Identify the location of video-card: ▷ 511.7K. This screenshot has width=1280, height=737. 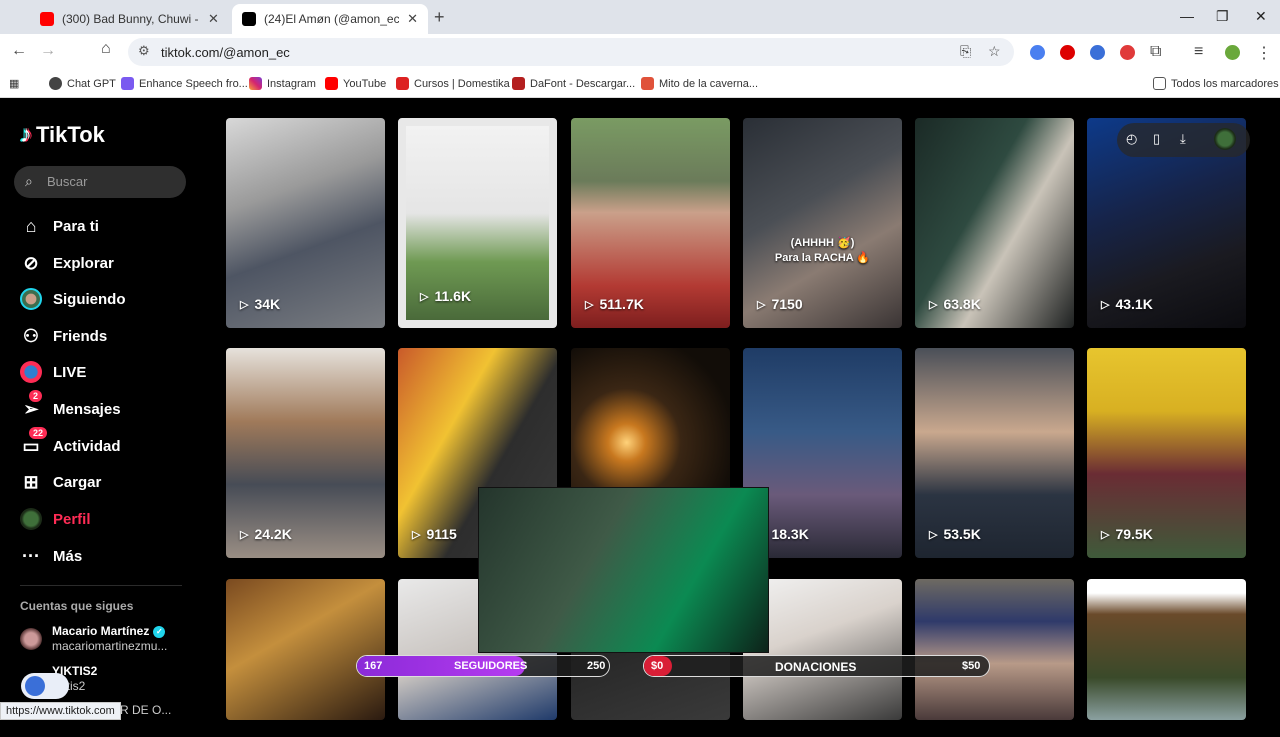
(650, 223).